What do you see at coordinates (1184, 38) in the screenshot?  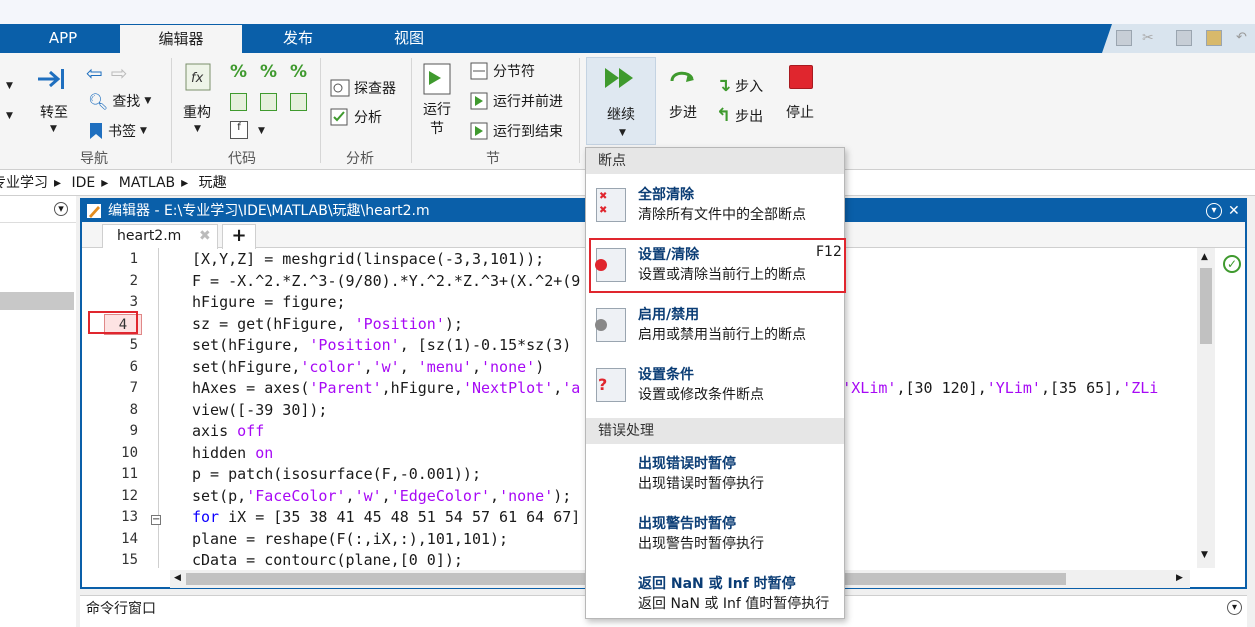 I see `copy-icon` at bounding box center [1184, 38].